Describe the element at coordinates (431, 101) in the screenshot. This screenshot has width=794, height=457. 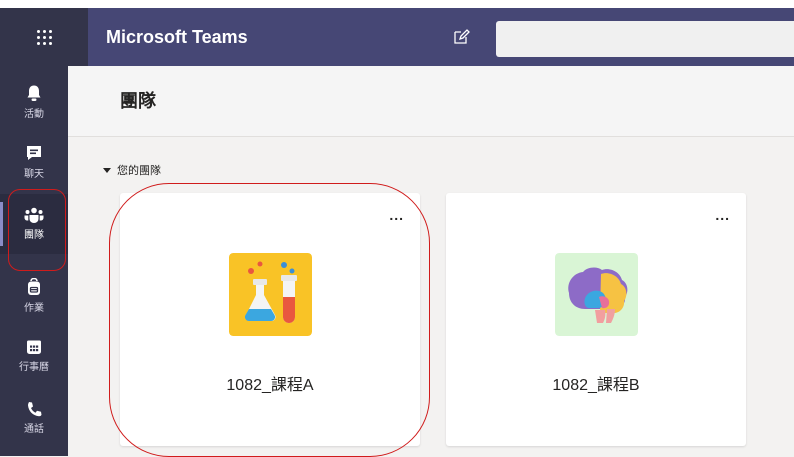
I see `page-header: 團隊` at that location.